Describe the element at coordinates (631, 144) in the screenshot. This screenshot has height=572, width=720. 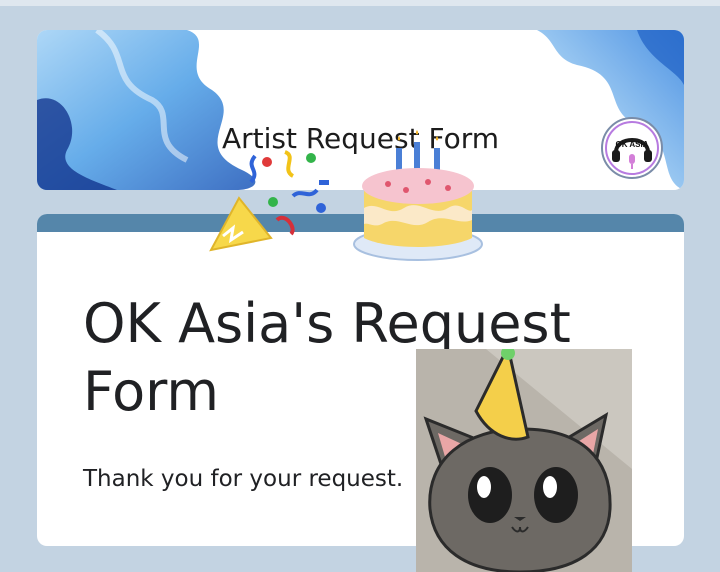
I see `logo-text: OK ASIA` at that location.